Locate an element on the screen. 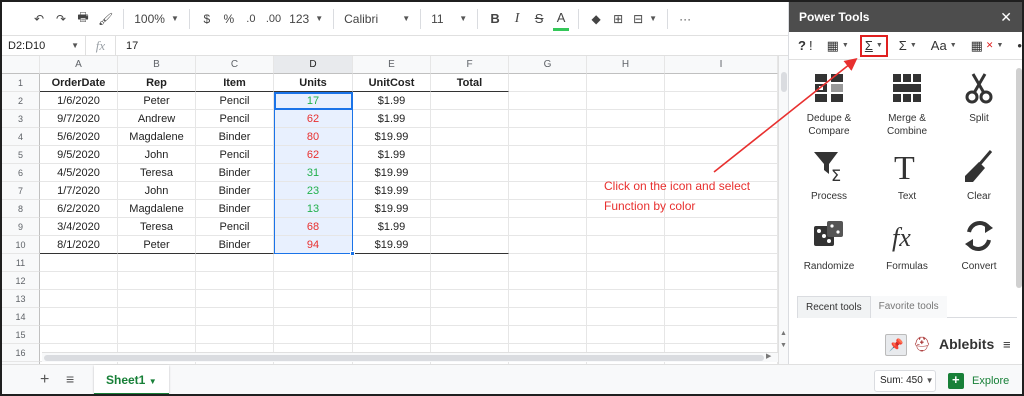  grid-cell: 1/6/2020 is located at coordinates (79, 101).